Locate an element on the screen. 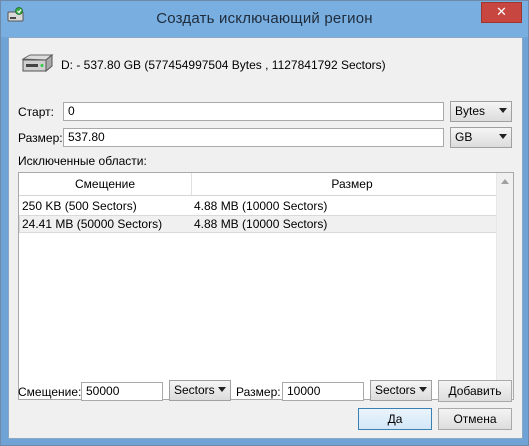 The image size is (529, 446). row-offset: 24.41 MB (50000 Sectors) is located at coordinates (92, 224).